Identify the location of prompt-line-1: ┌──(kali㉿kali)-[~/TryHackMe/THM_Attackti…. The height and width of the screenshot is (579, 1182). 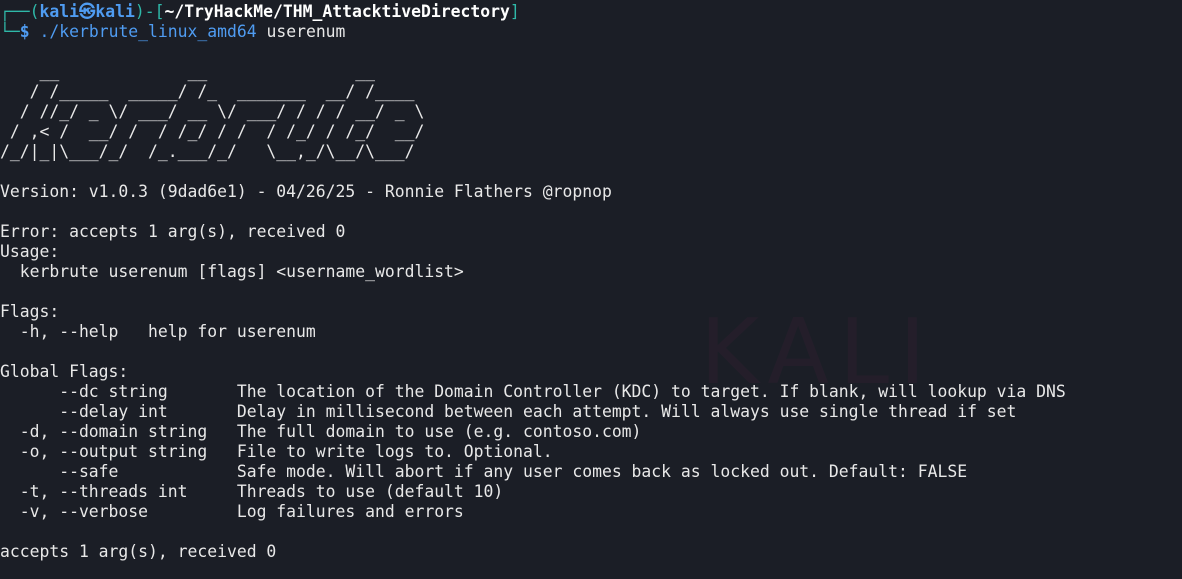
(260, 11).